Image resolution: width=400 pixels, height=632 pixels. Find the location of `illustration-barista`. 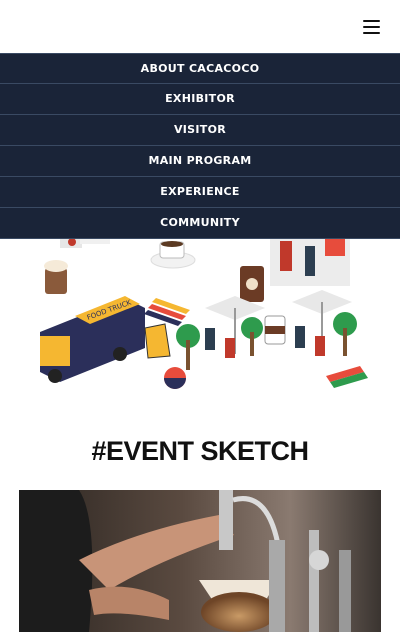

illustration-barista is located at coordinates (286, 256).